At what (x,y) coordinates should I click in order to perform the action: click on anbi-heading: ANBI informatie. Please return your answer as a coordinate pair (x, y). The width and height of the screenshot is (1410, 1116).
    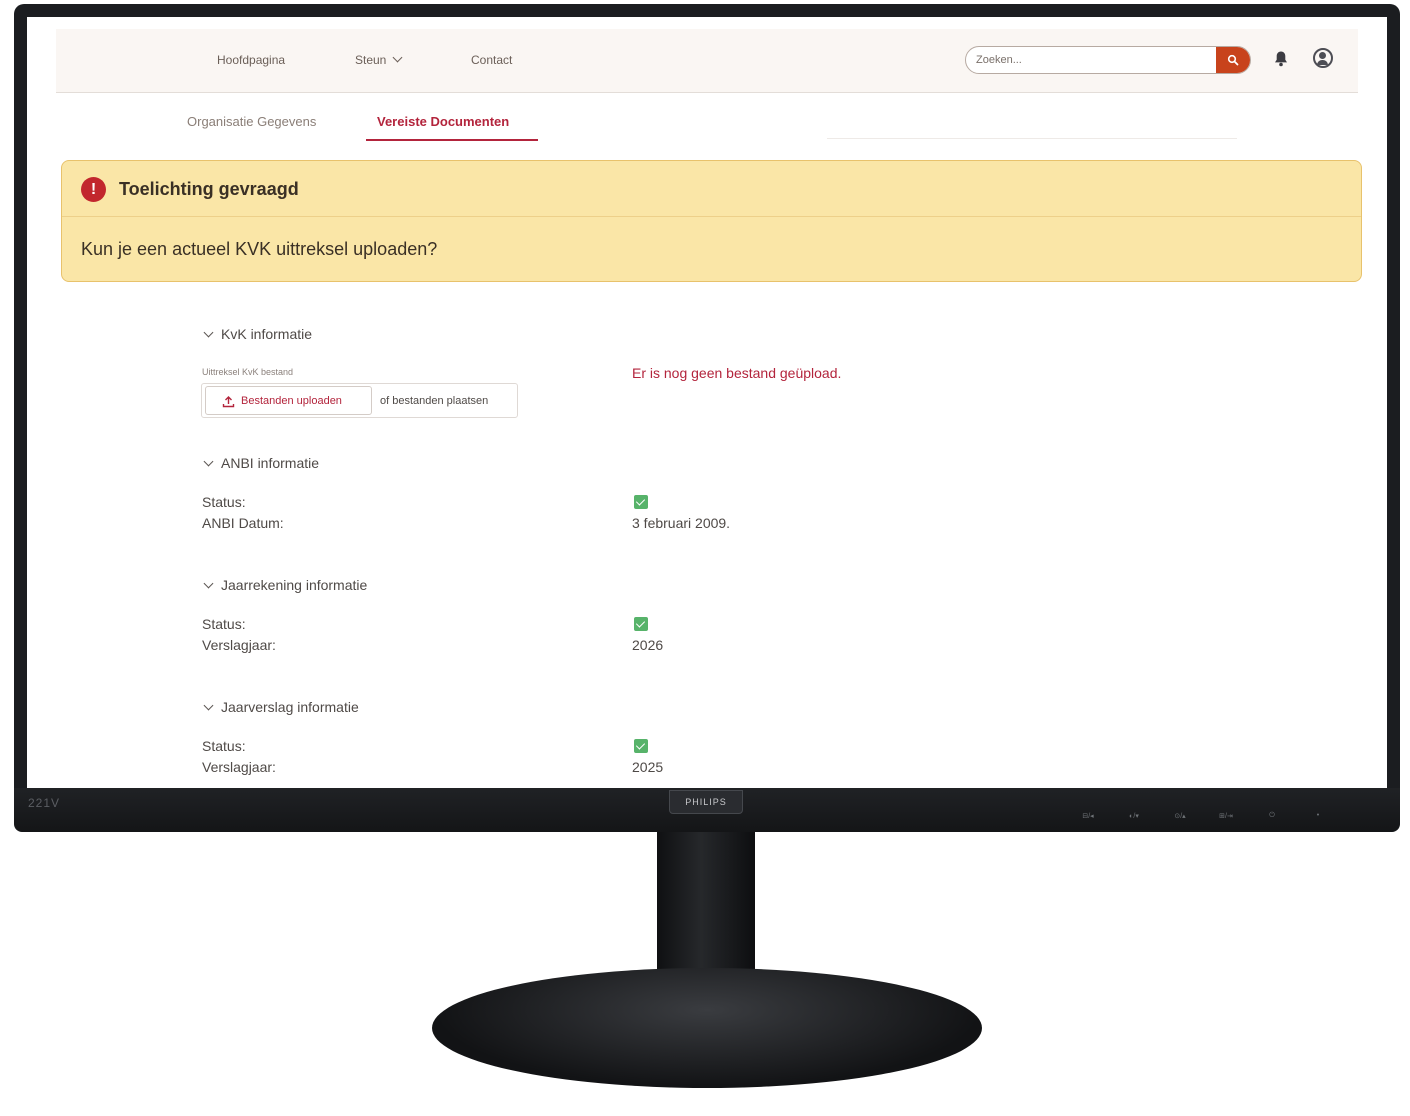
    Looking at the image, I should click on (270, 463).